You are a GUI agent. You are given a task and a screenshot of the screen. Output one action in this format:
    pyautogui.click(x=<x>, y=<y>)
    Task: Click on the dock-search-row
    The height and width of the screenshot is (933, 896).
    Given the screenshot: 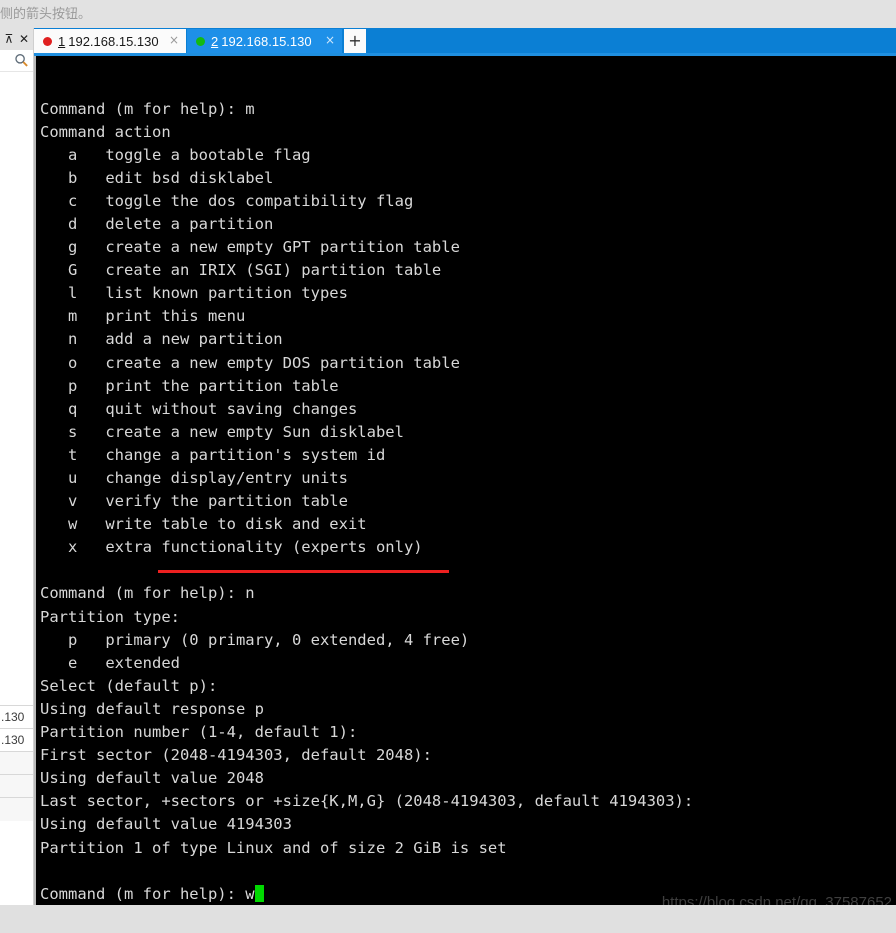 What is the action you would take?
    pyautogui.click(x=16, y=61)
    